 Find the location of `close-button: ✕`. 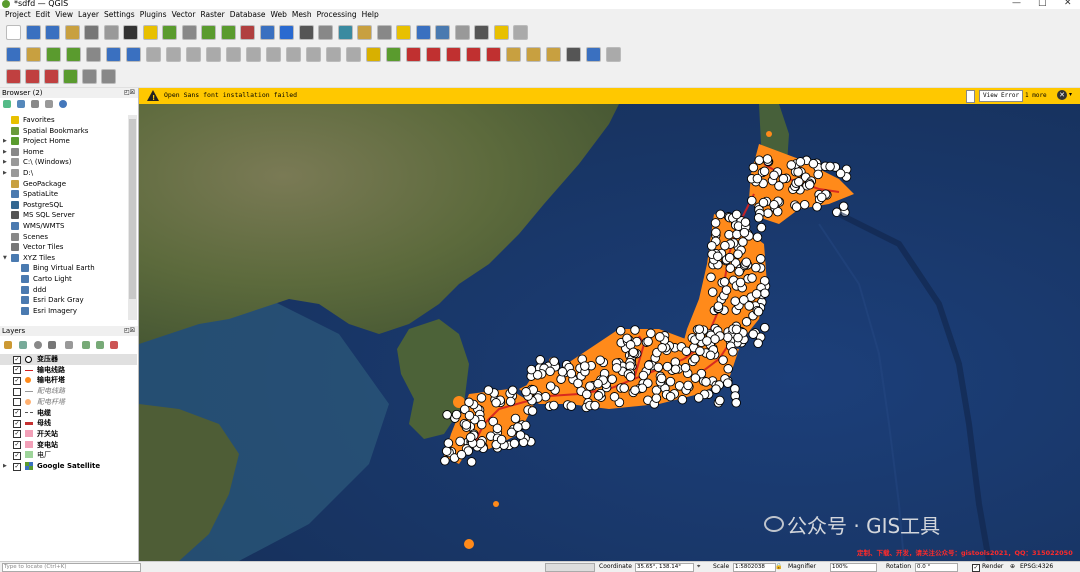

close-button: ✕ is located at coordinates (1068, 4).